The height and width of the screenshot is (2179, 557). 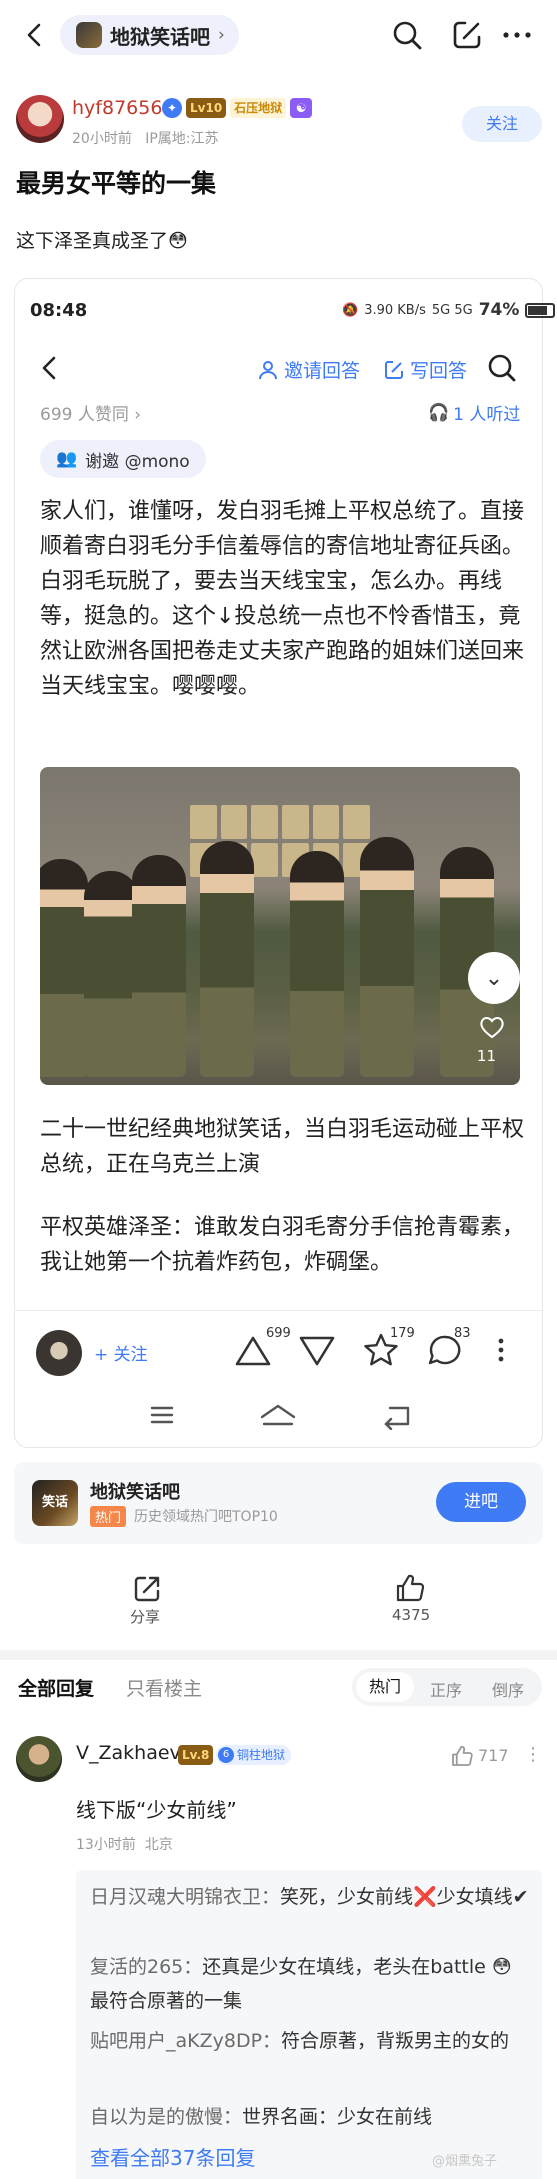 I want to click on reply-item: 日月汉魂大明锦衣卫：笑死，少女前线❌少女填线✔, so click(x=310, y=1897).